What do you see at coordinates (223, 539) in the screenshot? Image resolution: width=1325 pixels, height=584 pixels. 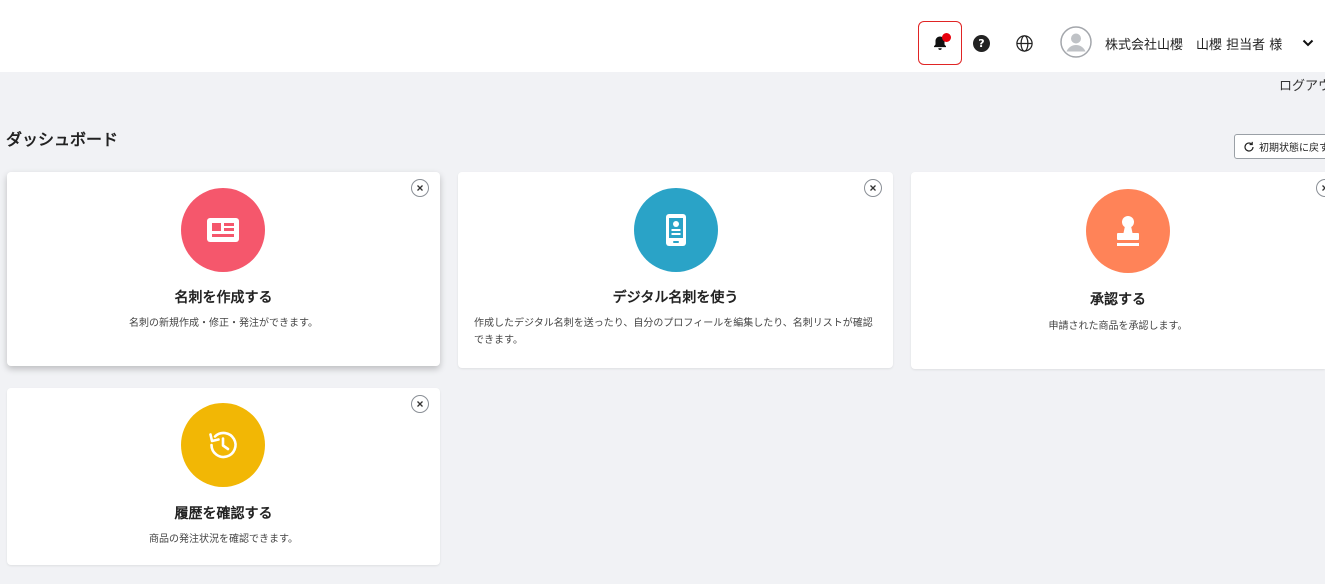 I see `card-description: 商品の発注状況を確認できます。` at bounding box center [223, 539].